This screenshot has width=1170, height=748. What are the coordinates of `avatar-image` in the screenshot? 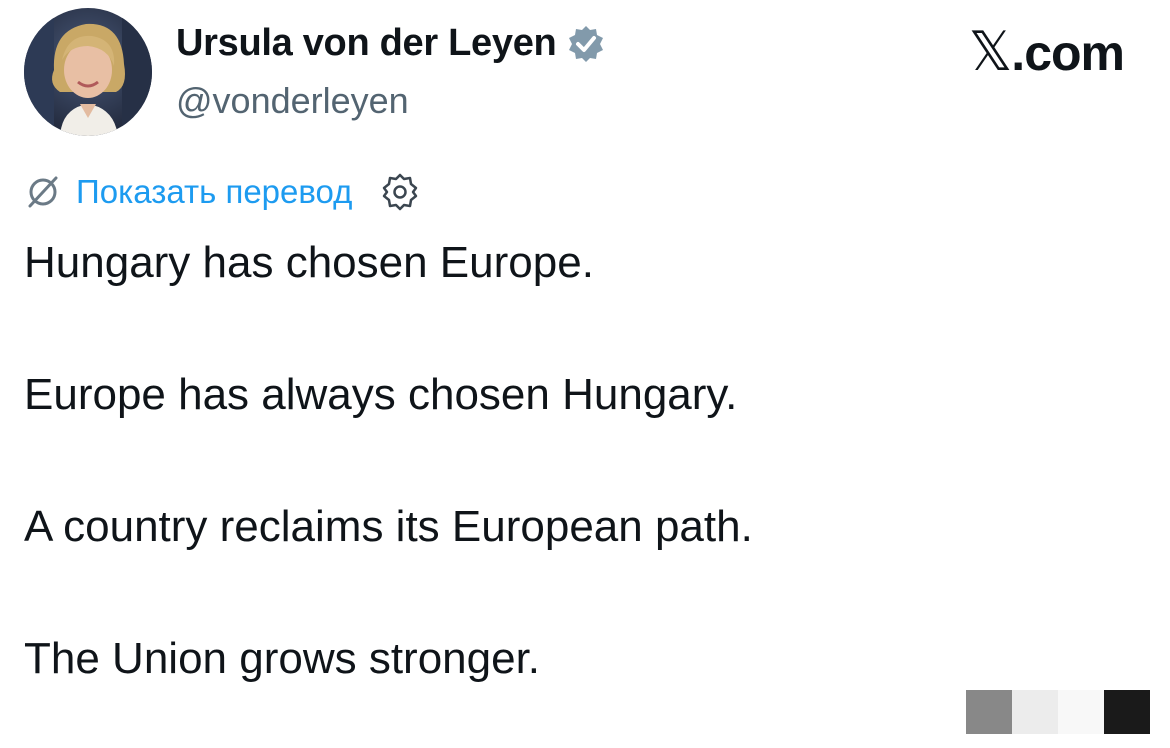 It's located at (88, 72).